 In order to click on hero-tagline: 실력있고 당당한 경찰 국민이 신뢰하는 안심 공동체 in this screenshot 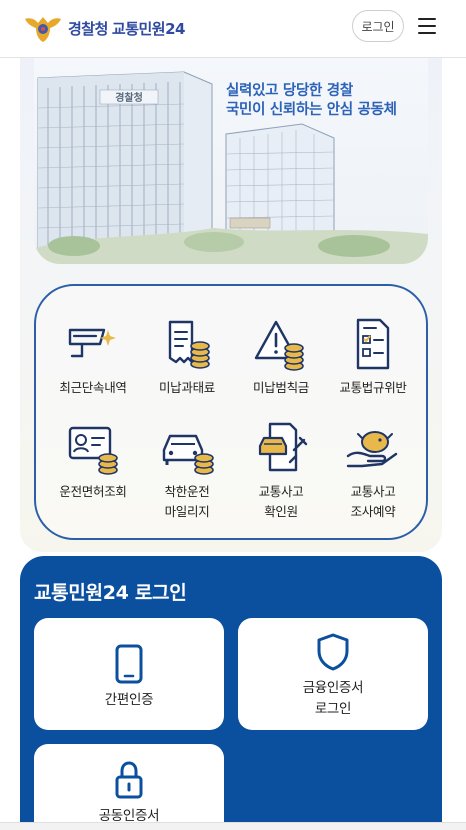, I will do `click(326, 101)`.